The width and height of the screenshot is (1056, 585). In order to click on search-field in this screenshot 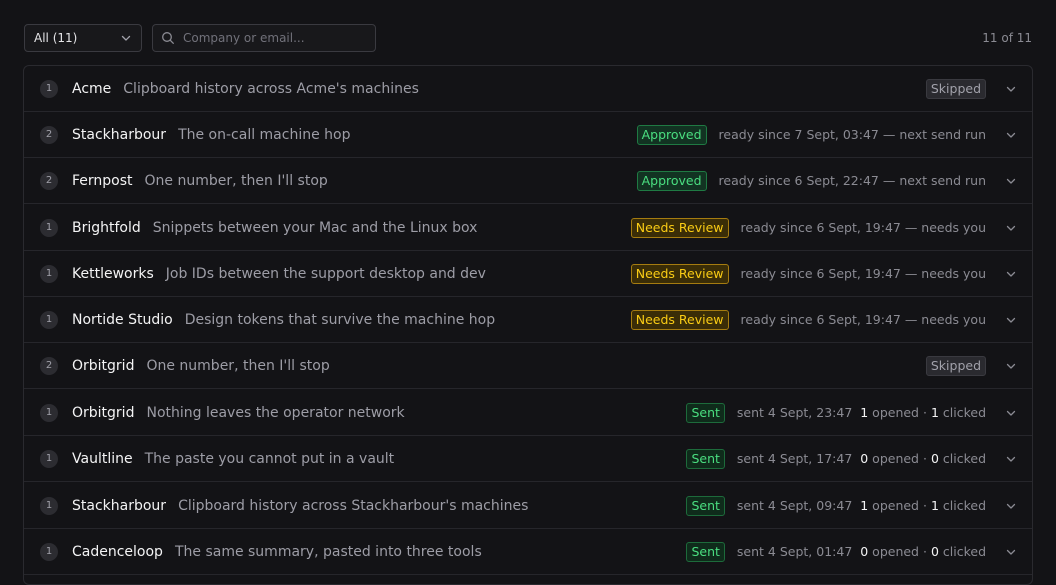, I will do `click(264, 38)`.